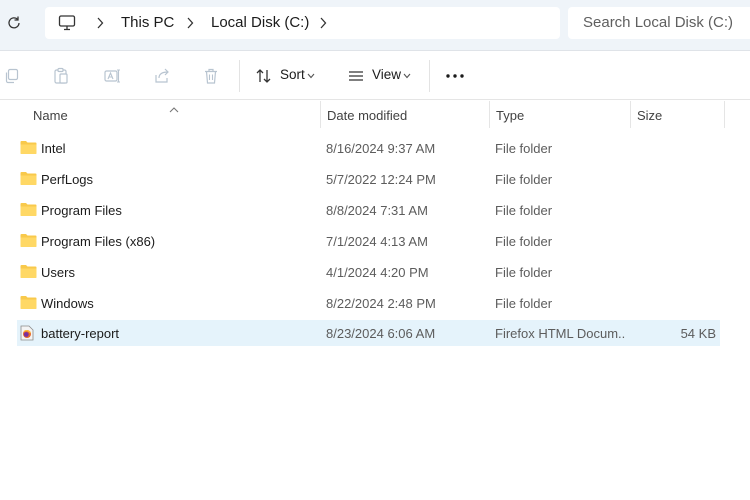 This screenshot has height=500, width=750. Describe the element at coordinates (67, 179) in the screenshot. I see `file-name: PerfLogs` at that location.